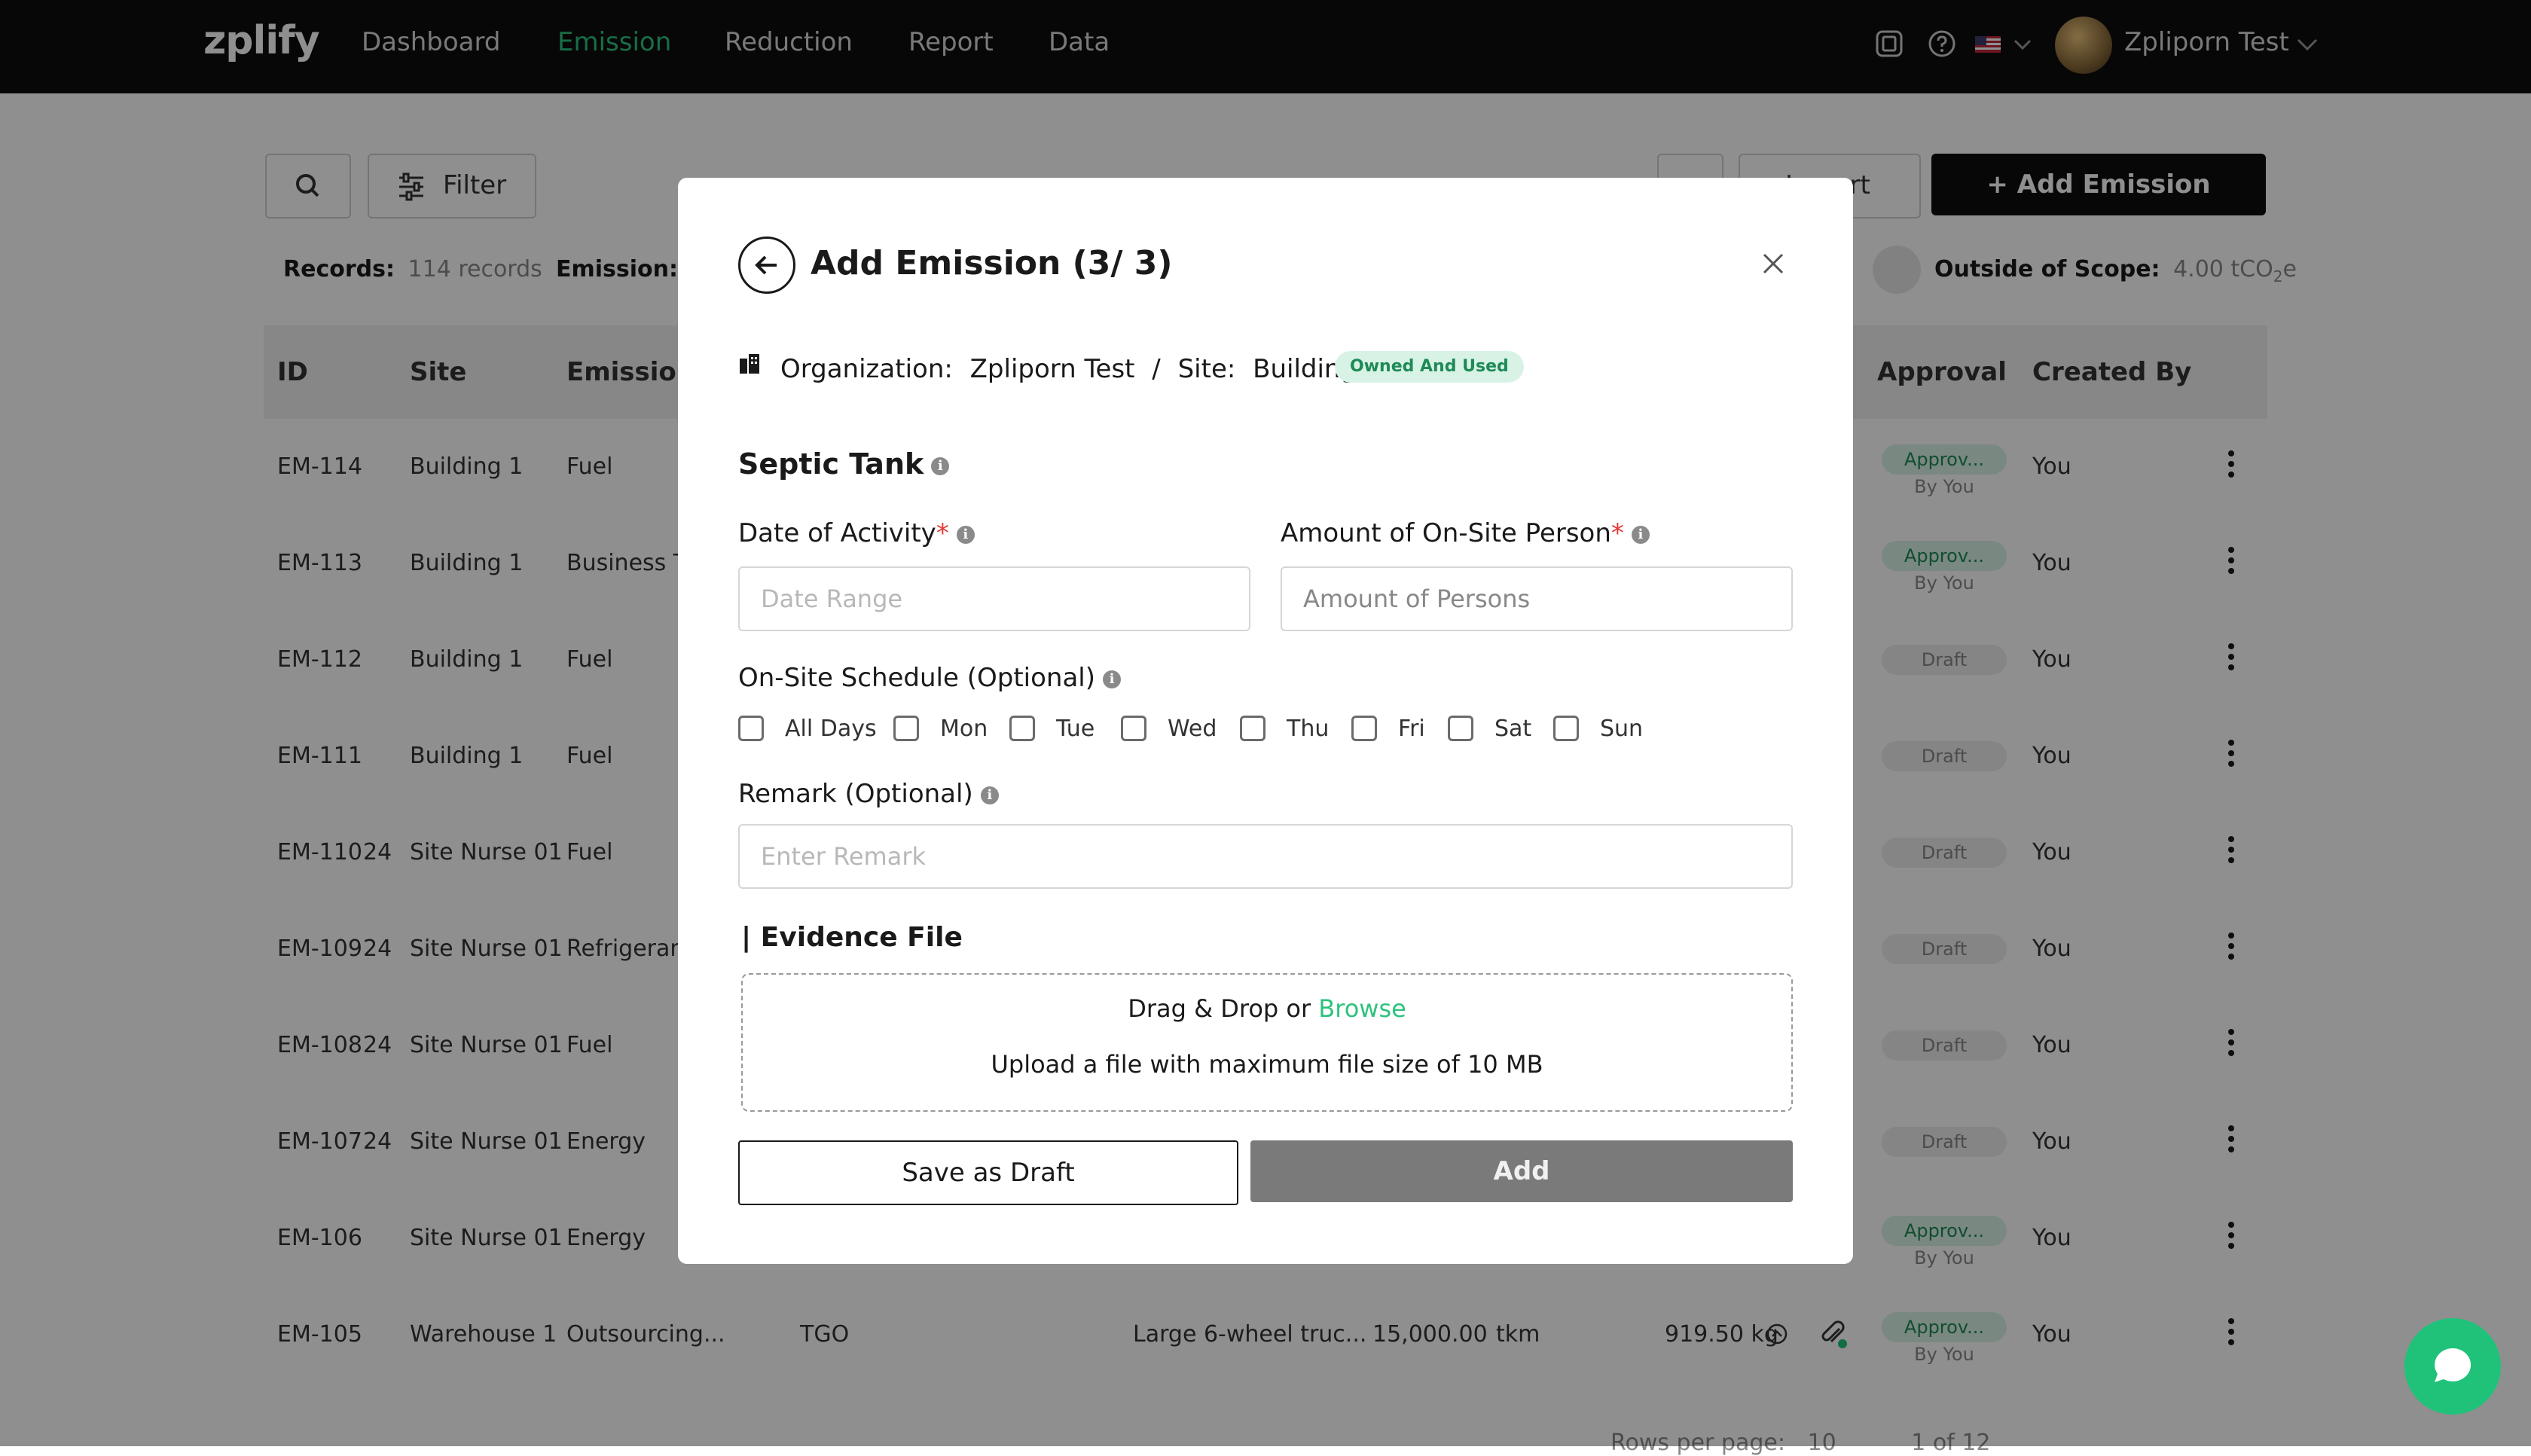 This screenshot has height=1456, width=2531. What do you see at coordinates (844, 856) in the screenshot?
I see `remark-placeholder: Enter Remark` at bounding box center [844, 856].